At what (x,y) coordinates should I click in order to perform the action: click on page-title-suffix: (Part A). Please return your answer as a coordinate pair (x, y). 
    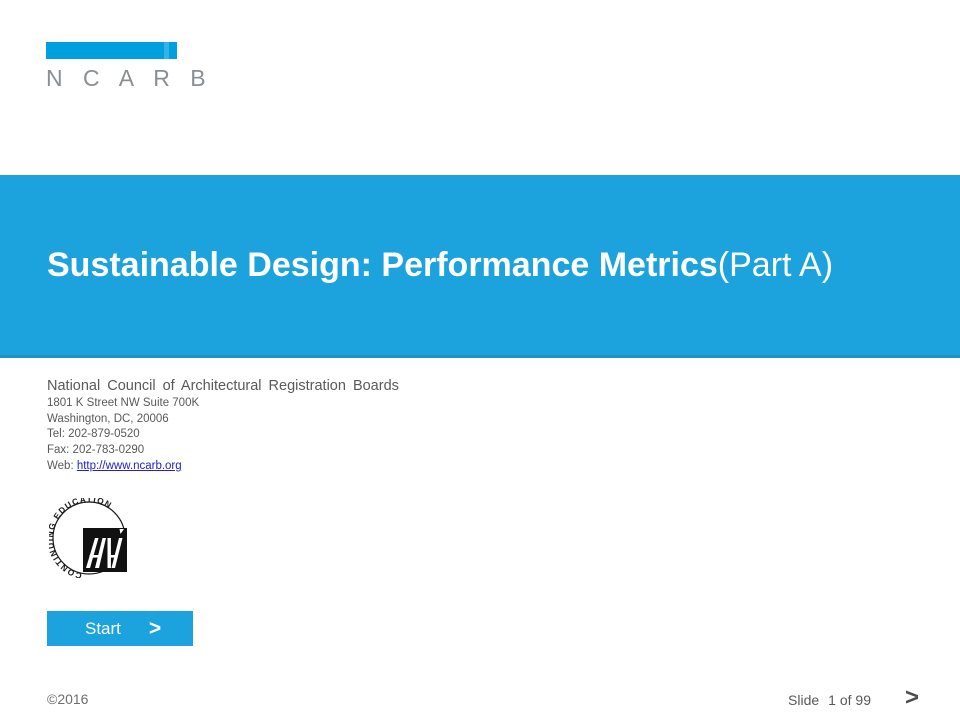
    Looking at the image, I should click on (775, 265).